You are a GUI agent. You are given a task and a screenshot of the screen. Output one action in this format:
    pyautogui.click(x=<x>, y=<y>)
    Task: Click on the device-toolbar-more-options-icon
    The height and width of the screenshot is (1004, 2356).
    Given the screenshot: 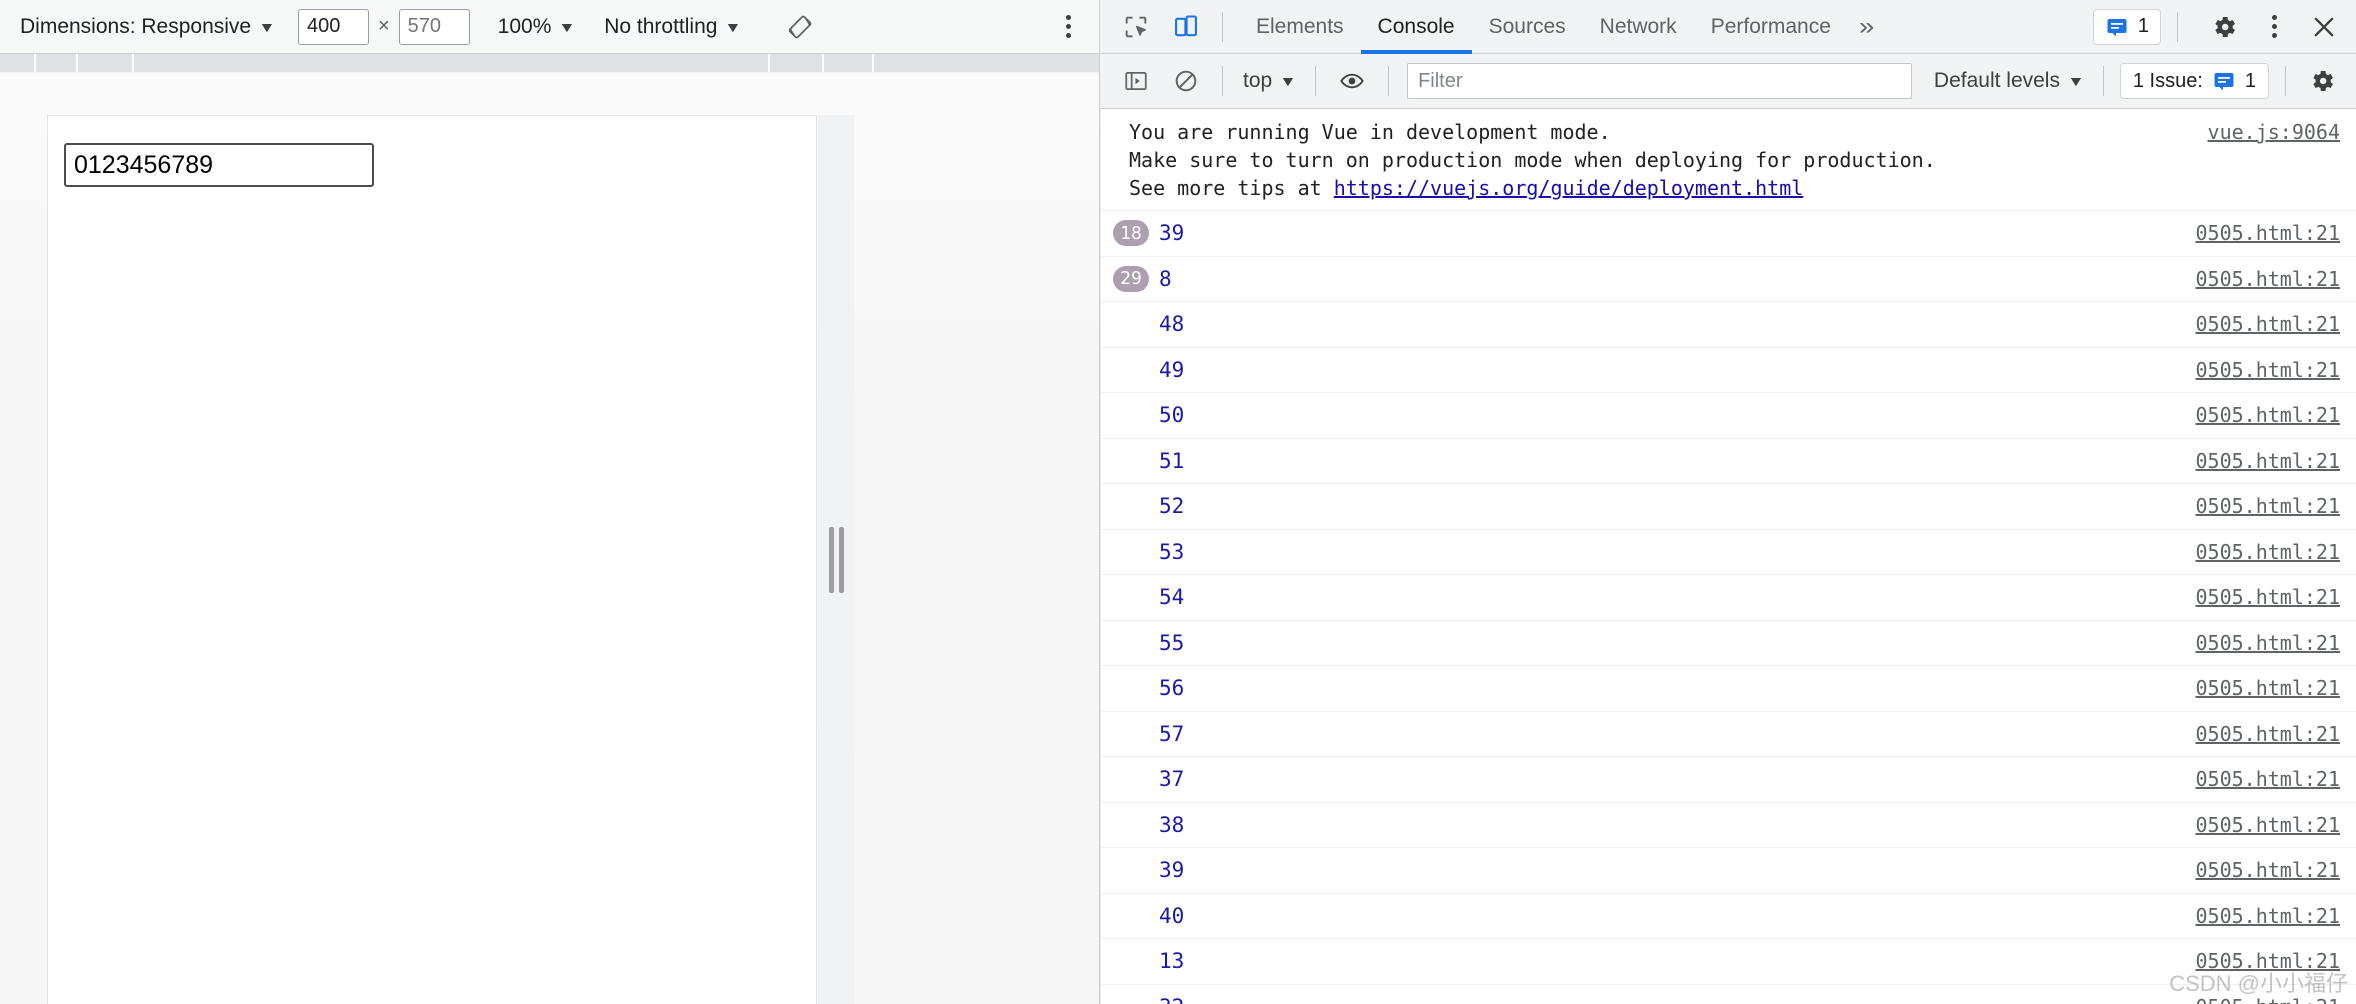 What is the action you would take?
    pyautogui.click(x=1068, y=27)
    